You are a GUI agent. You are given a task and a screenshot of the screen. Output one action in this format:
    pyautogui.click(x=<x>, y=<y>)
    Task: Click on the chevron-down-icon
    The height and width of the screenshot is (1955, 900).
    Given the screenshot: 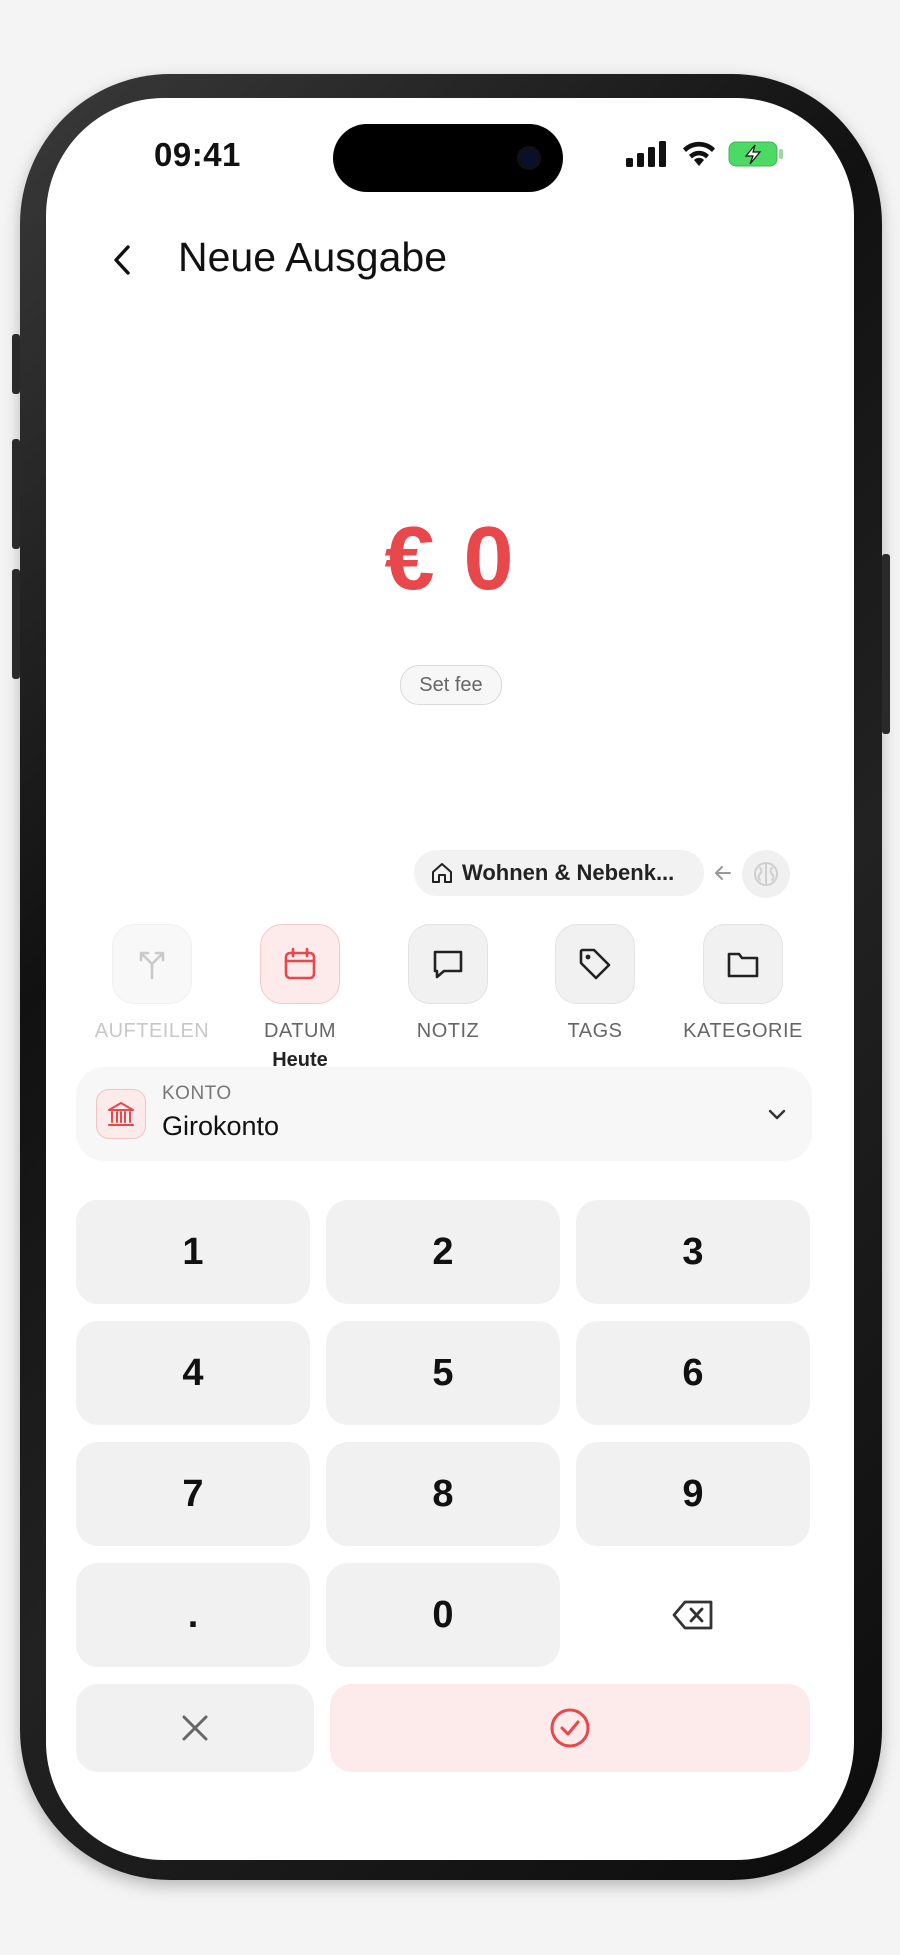 What is the action you would take?
    pyautogui.click(x=777, y=1114)
    